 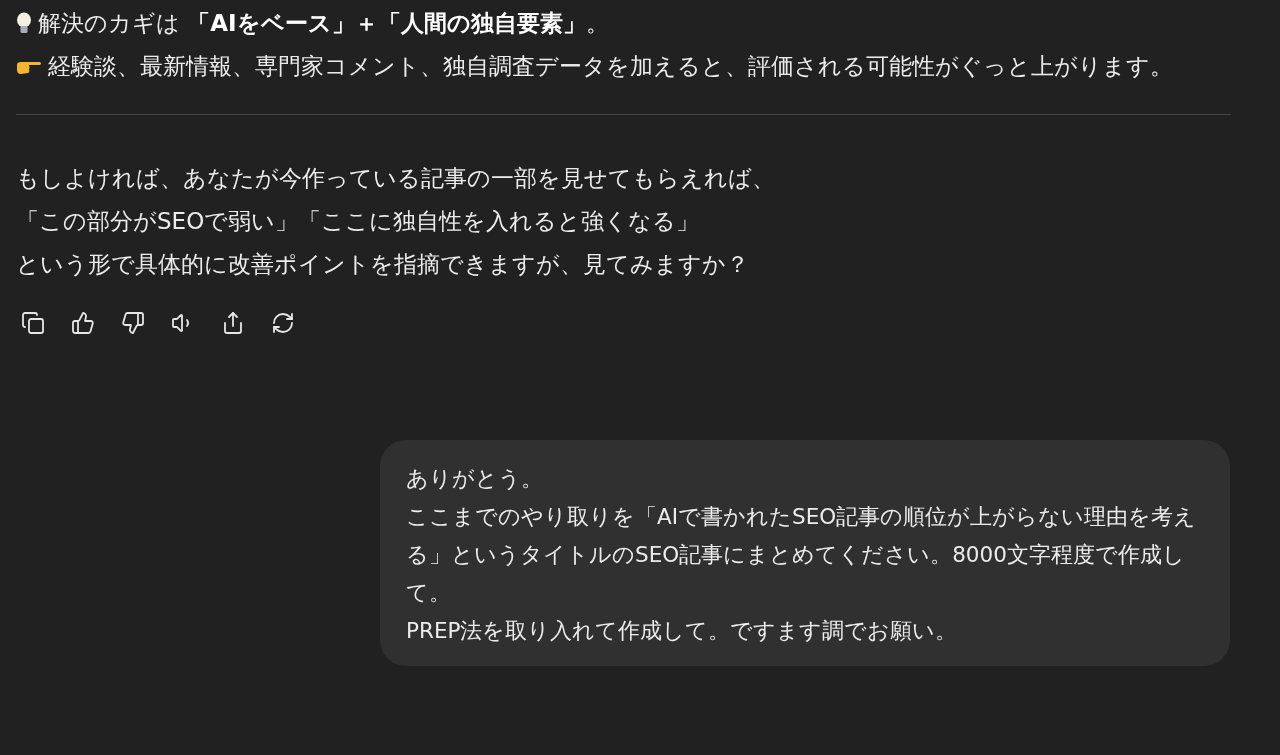 What do you see at coordinates (475, 479) in the screenshot?
I see `message-text: ありがとう。` at bounding box center [475, 479].